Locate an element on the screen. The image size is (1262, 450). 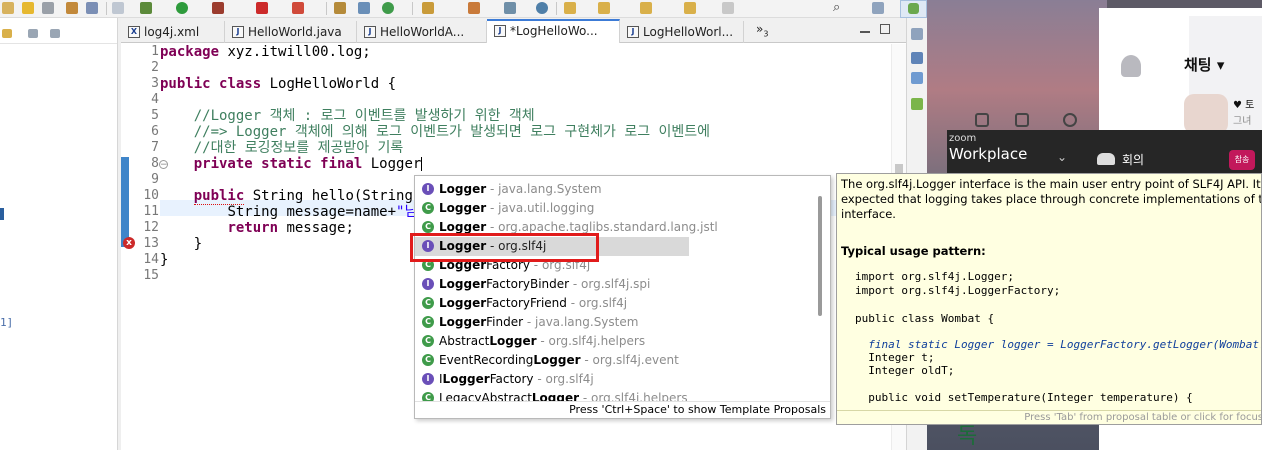
meeting-icon is located at coordinates (1106, 159).